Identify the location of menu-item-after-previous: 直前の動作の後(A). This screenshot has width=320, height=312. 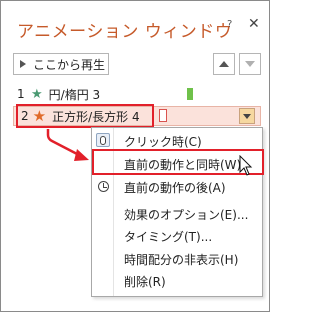
(175, 187).